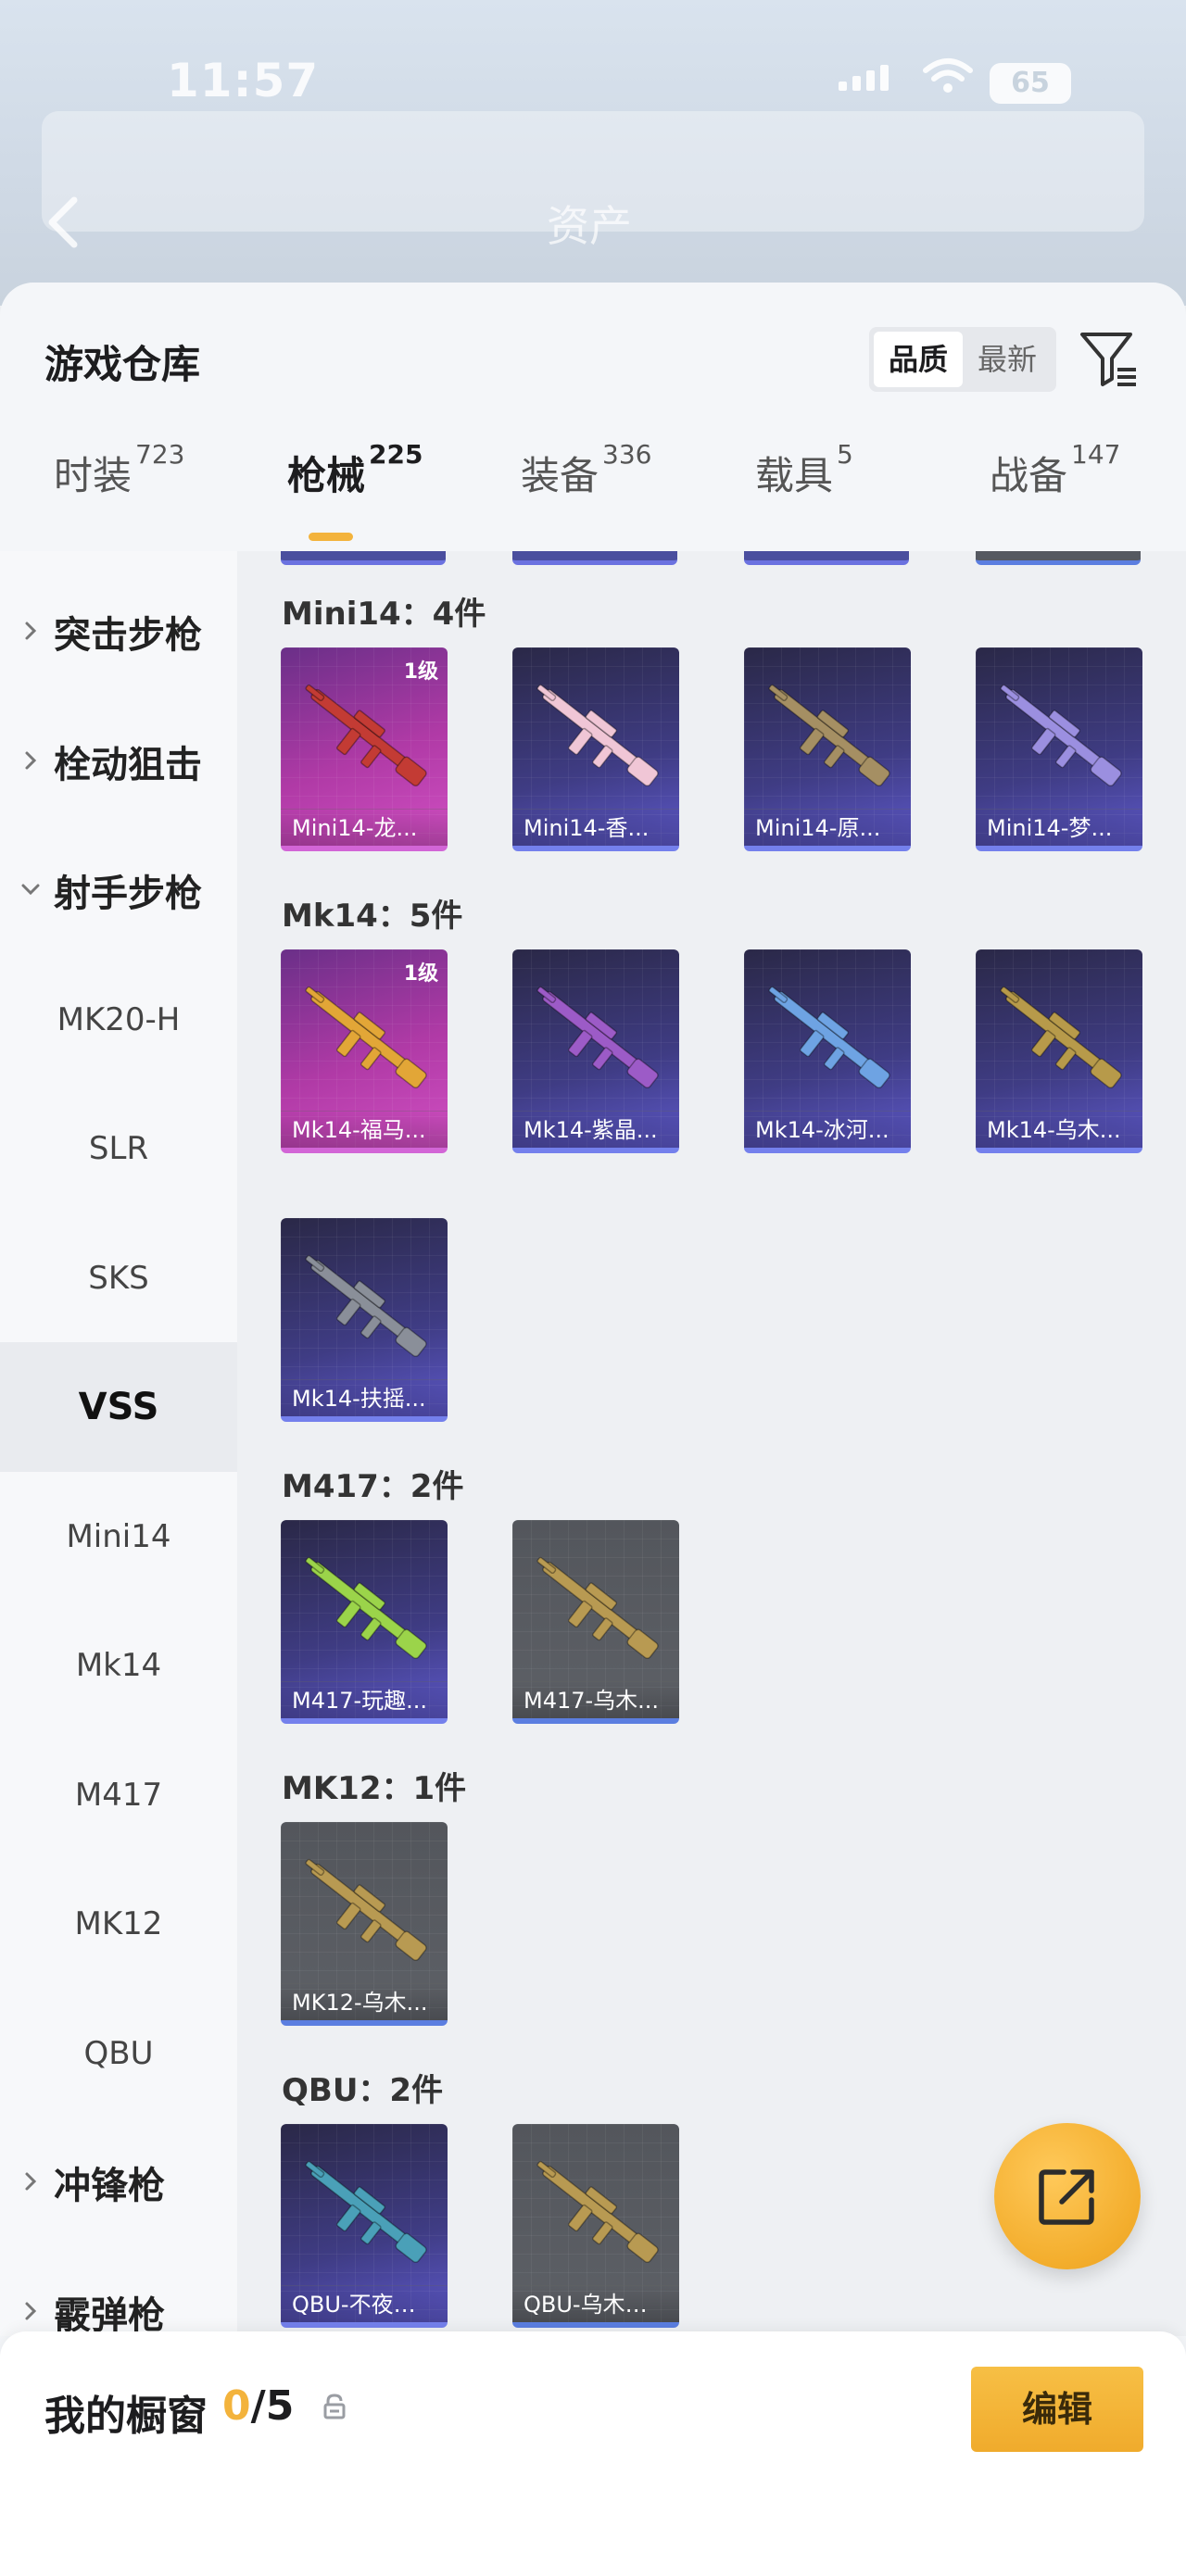 This screenshot has width=1186, height=2576. I want to click on sidebar-item: Mk14, so click(118, 1665).